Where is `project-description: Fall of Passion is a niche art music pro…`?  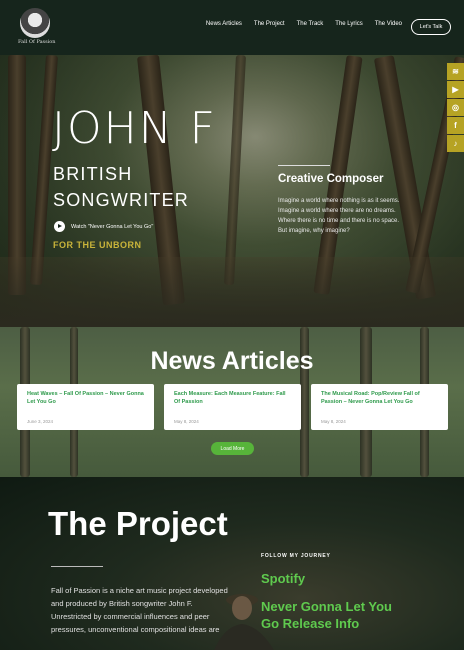
project-description: Fall of Passion is a niche art music pro… is located at coordinates (139, 610).